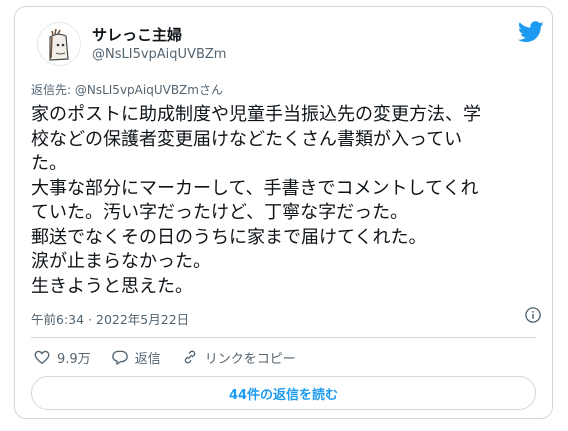 This screenshot has height=431, width=568. What do you see at coordinates (229, 237) in the screenshot?
I see `tweet-line: 郵送でなくその日のうちに家まで届けてくれた。` at bounding box center [229, 237].